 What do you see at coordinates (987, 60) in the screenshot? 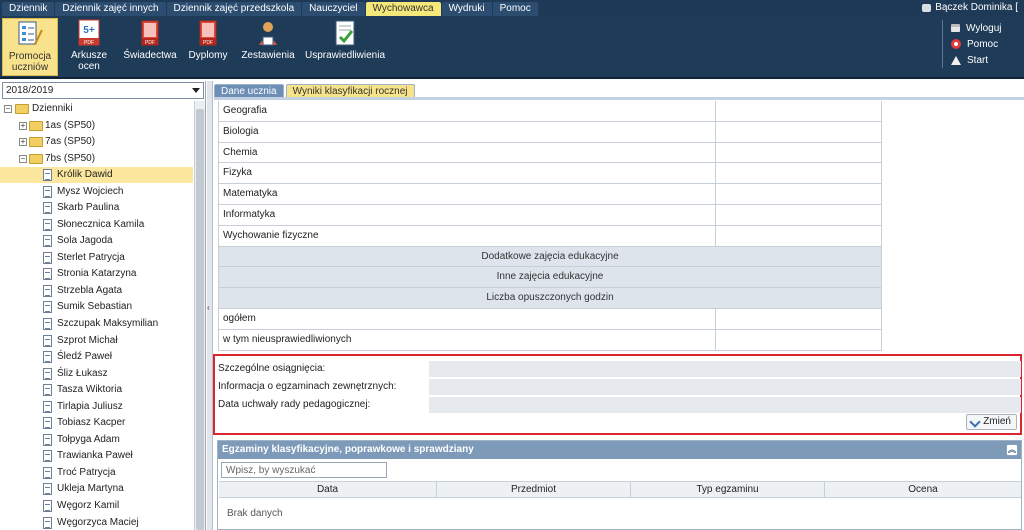
I see `start-button: Start` at bounding box center [987, 60].